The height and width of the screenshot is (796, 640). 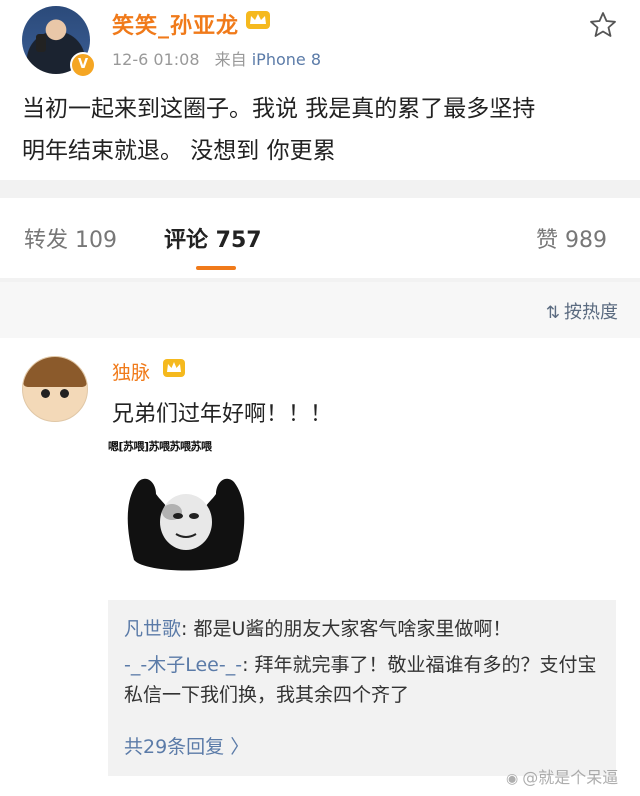 I want to click on comment-text: 兄弟们过年好啊！！！, so click(x=222, y=414).